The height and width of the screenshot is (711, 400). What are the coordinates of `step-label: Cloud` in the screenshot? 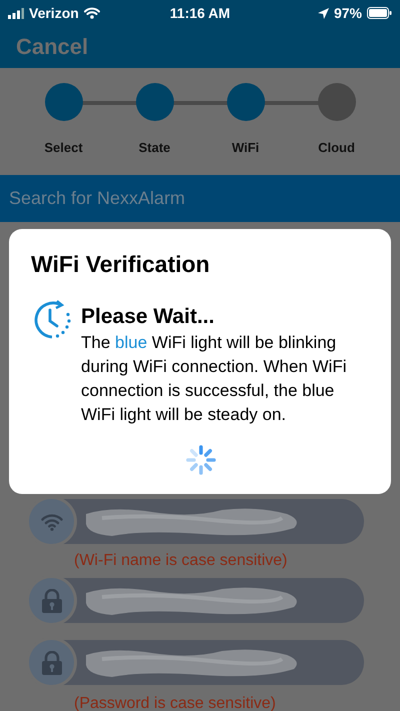 It's located at (336, 147).